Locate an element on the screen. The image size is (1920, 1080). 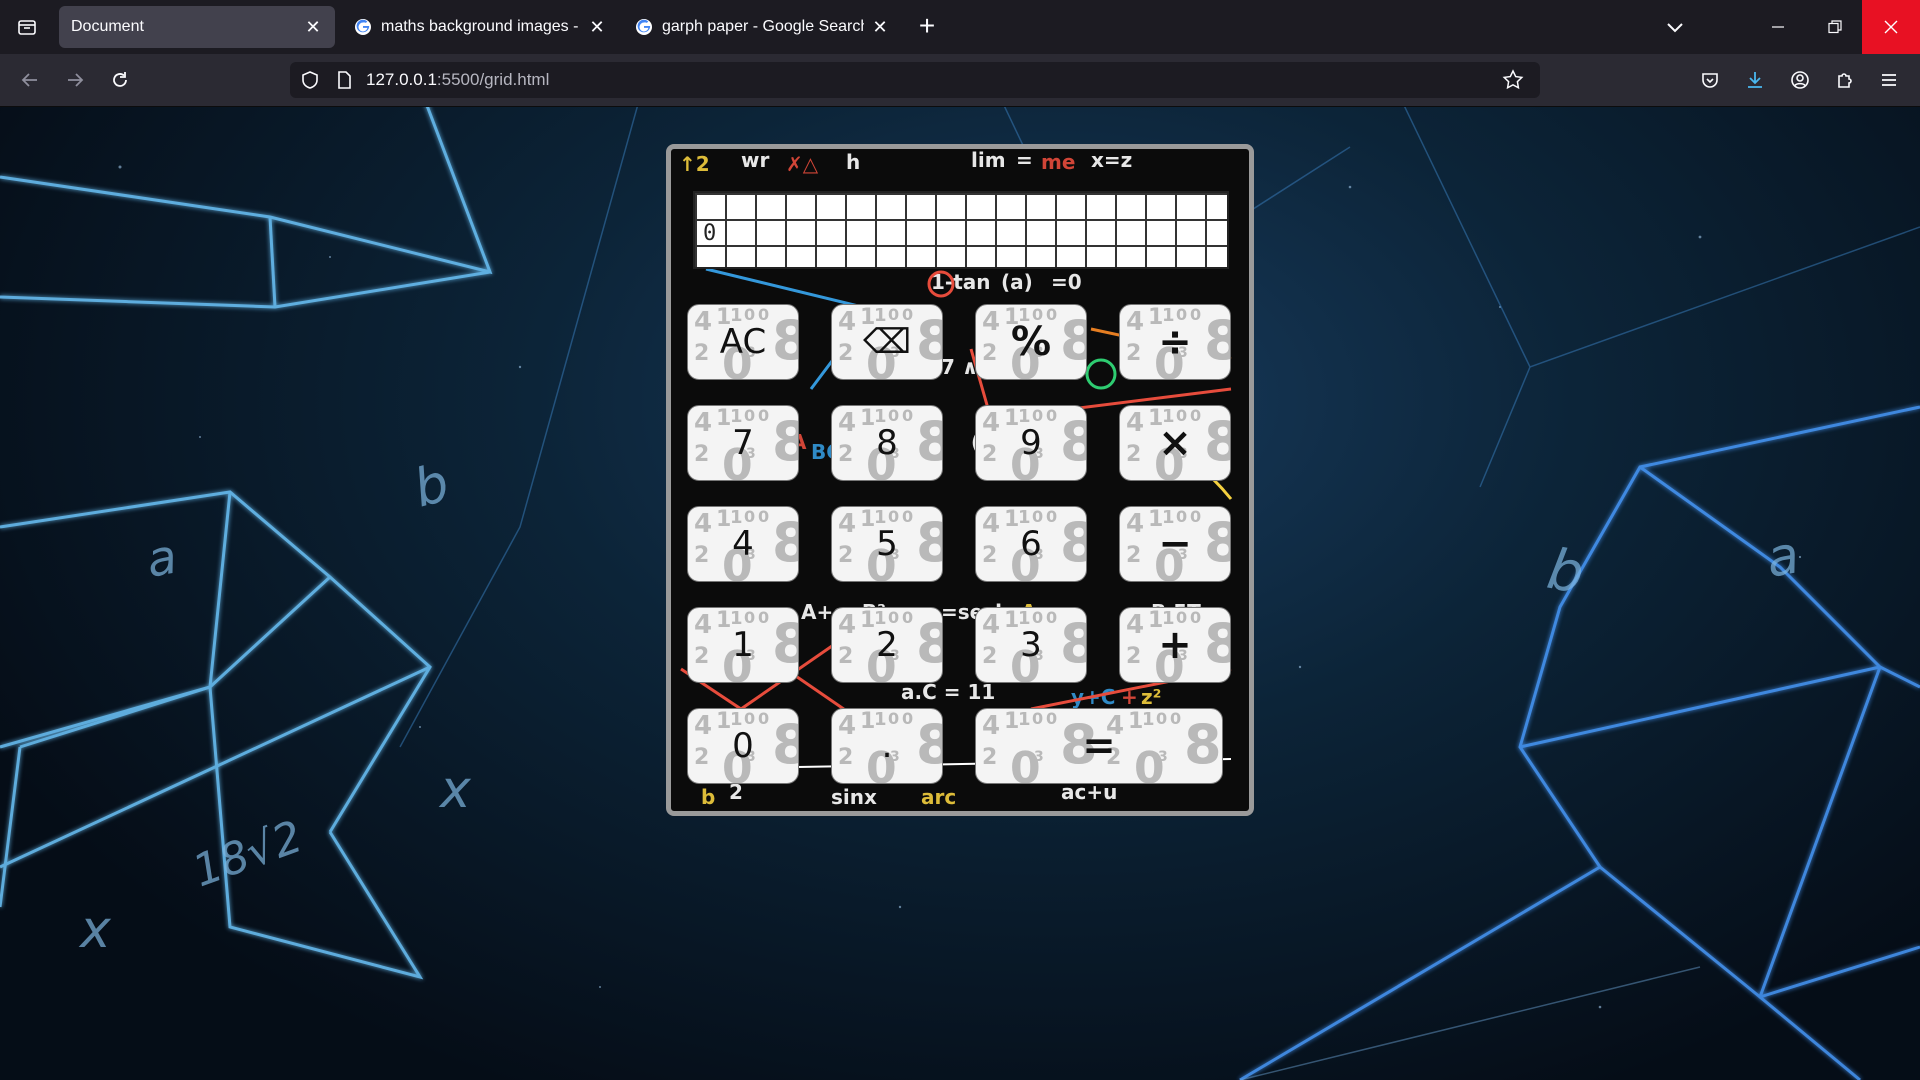
digit-7-button: 4110020387 is located at coordinates (743, 443).